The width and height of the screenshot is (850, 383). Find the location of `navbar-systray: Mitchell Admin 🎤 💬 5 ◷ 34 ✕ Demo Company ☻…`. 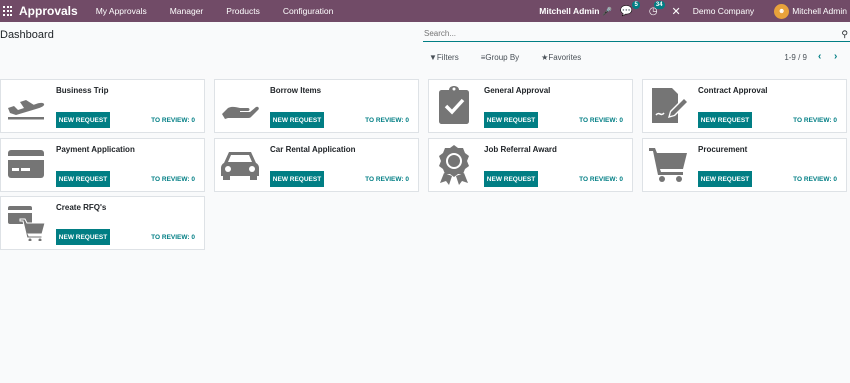

navbar-systray: Mitchell Admin 🎤 💬 5 ◷ 34 ✕ Demo Company ☻… is located at coordinates (694, 11).